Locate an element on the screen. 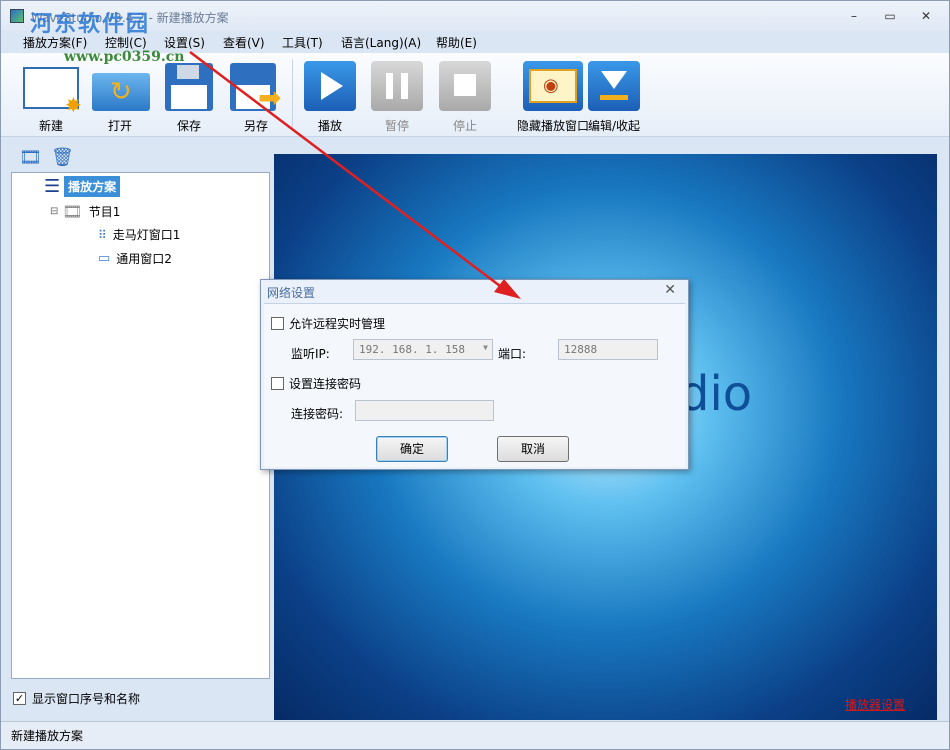 This screenshot has width=950, height=750. annotation-arrow is located at coordinates (355, 175).